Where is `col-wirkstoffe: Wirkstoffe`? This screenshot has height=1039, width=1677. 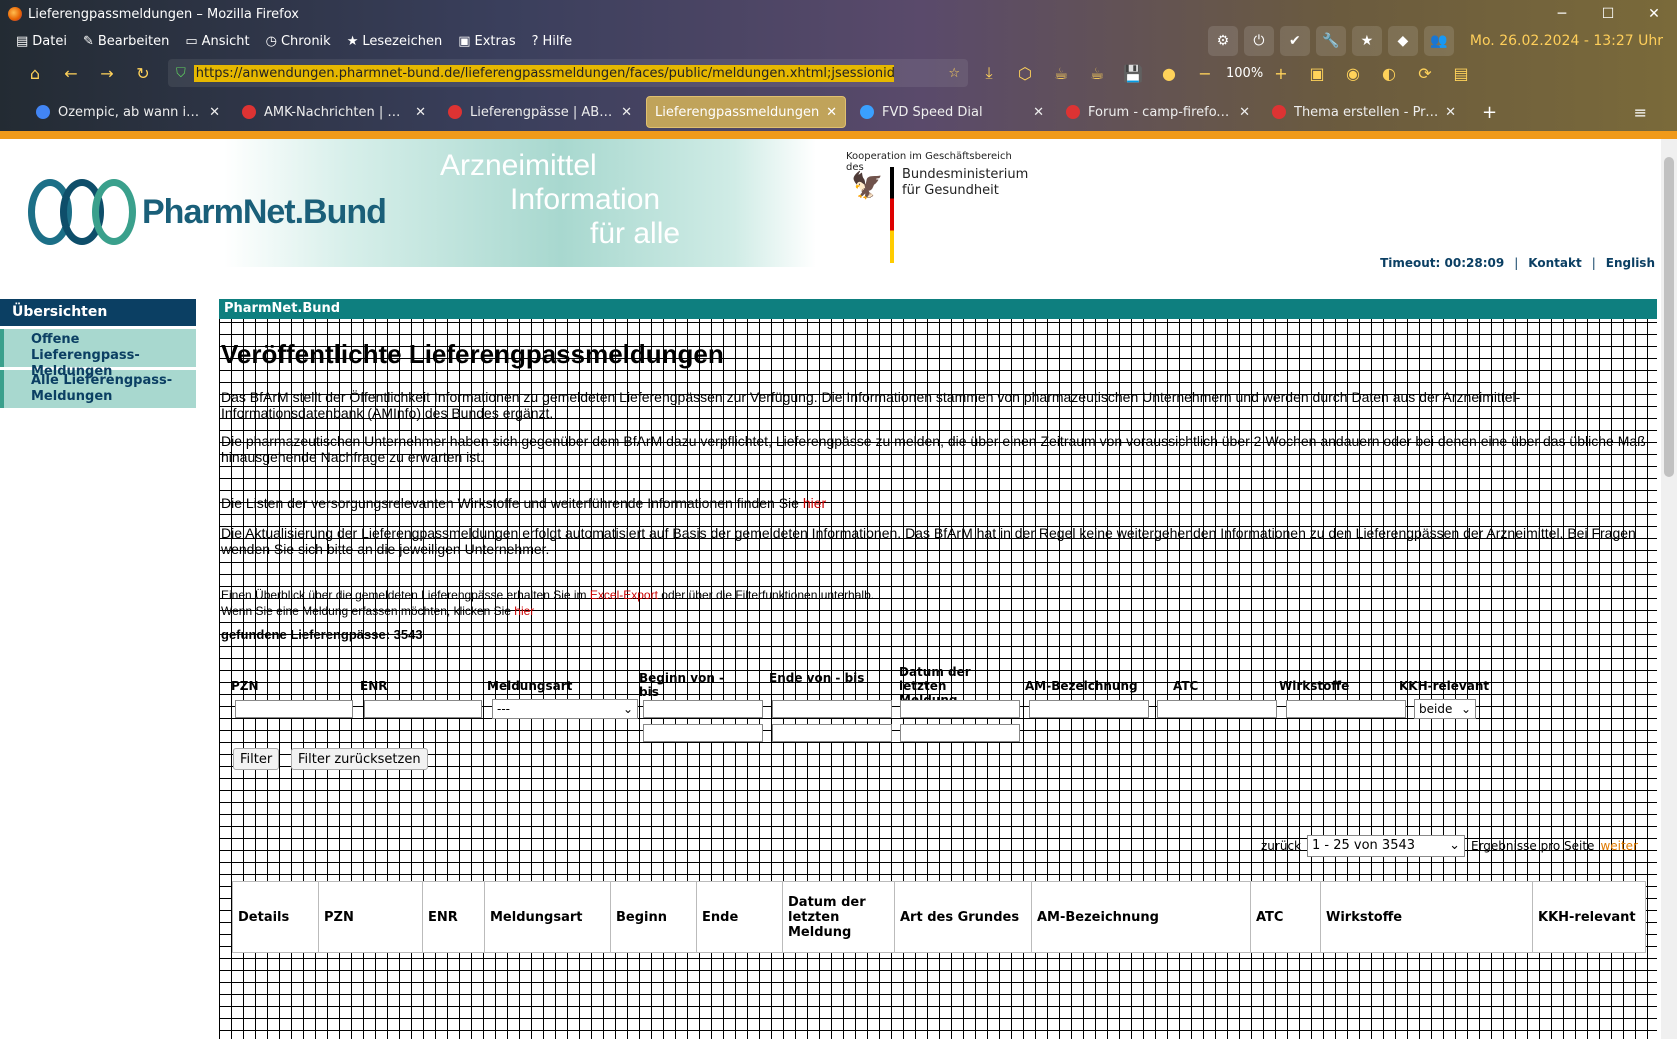
col-wirkstoffe: Wirkstoffe is located at coordinates (1426, 917).